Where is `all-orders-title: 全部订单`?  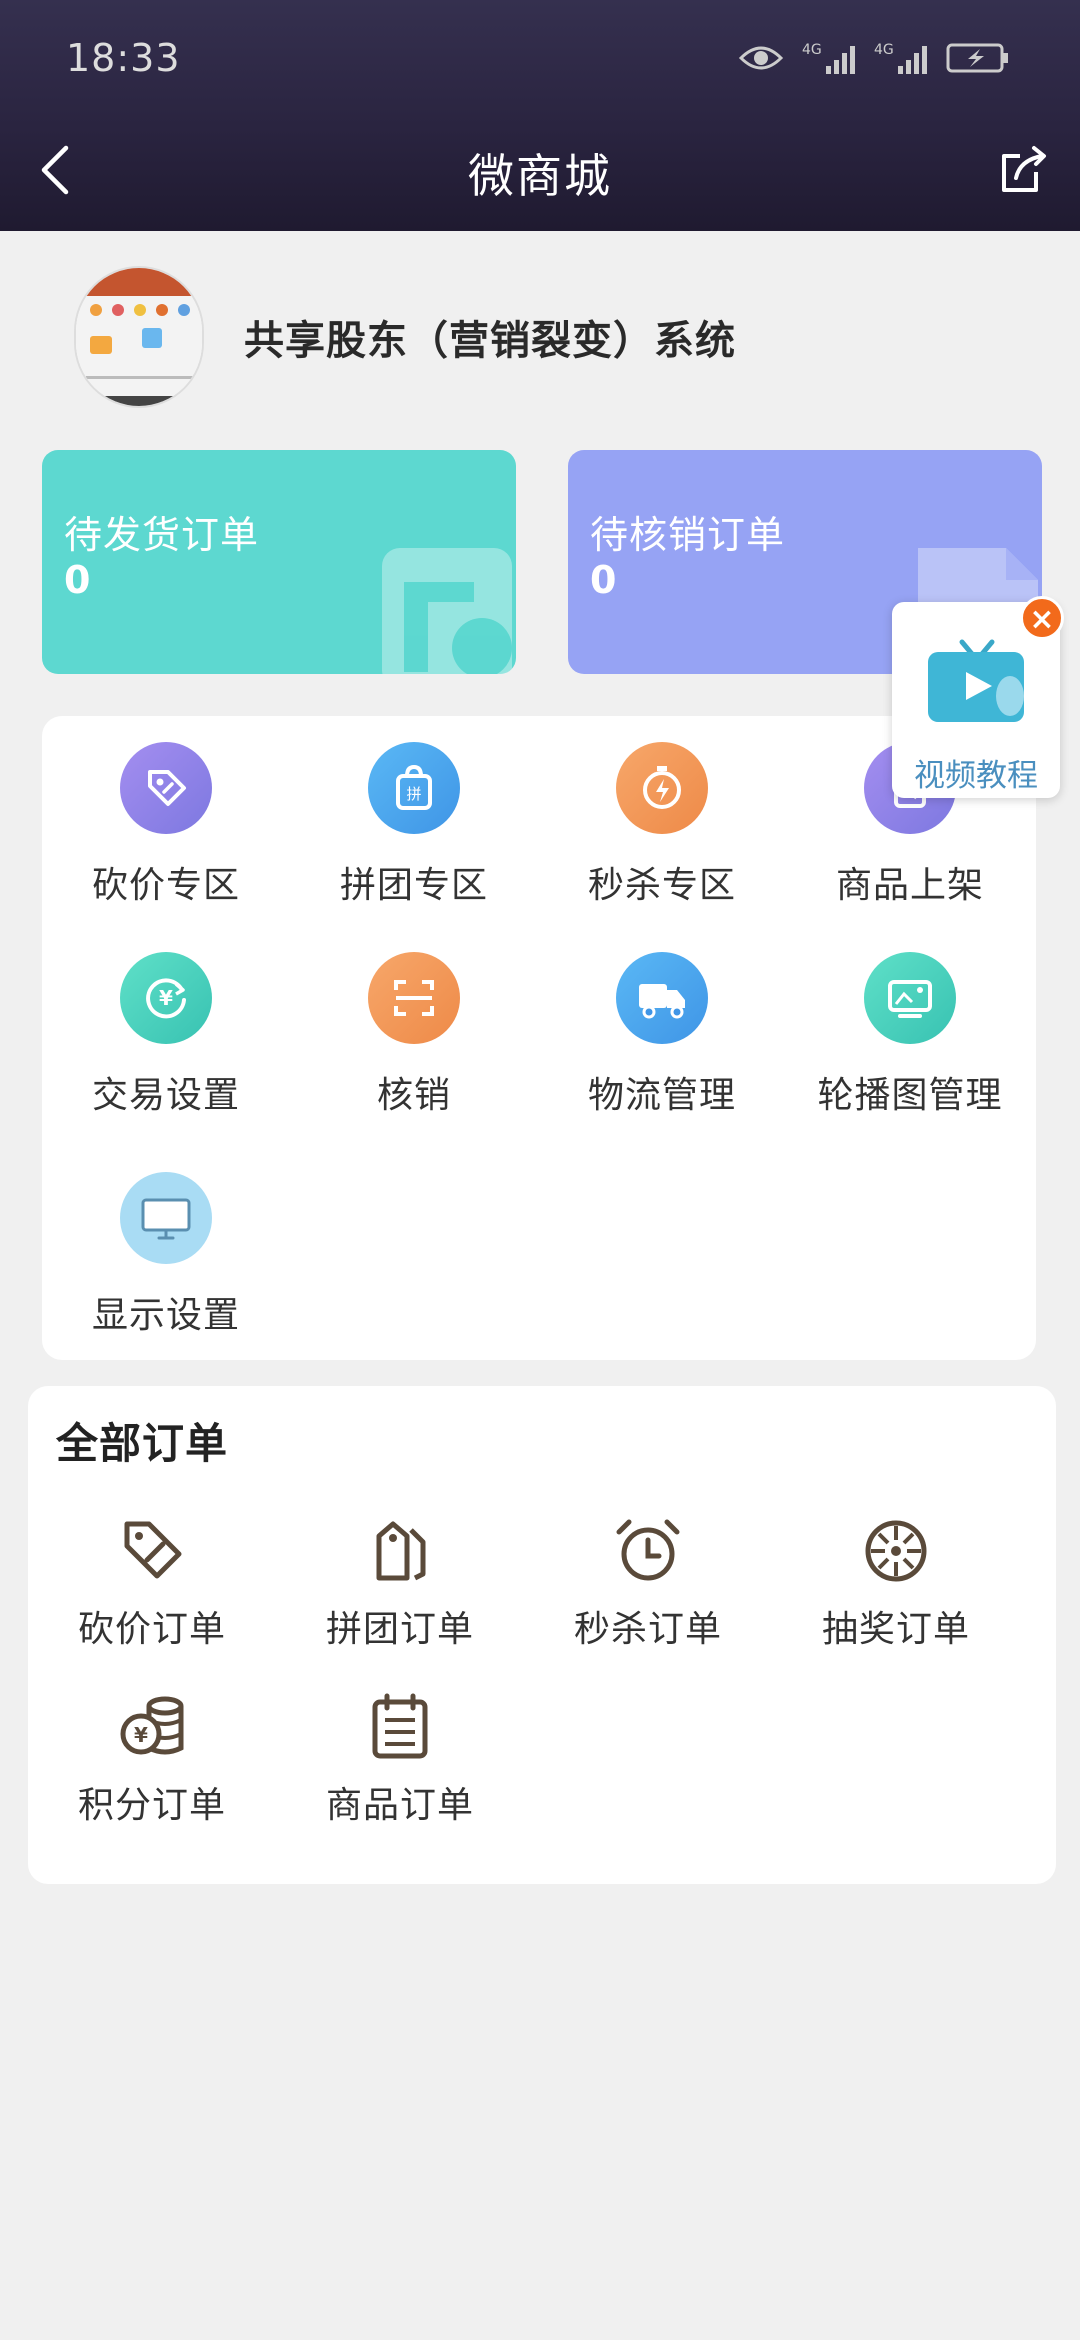 all-orders-title: 全部订单 is located at coordinates (142, 1443).